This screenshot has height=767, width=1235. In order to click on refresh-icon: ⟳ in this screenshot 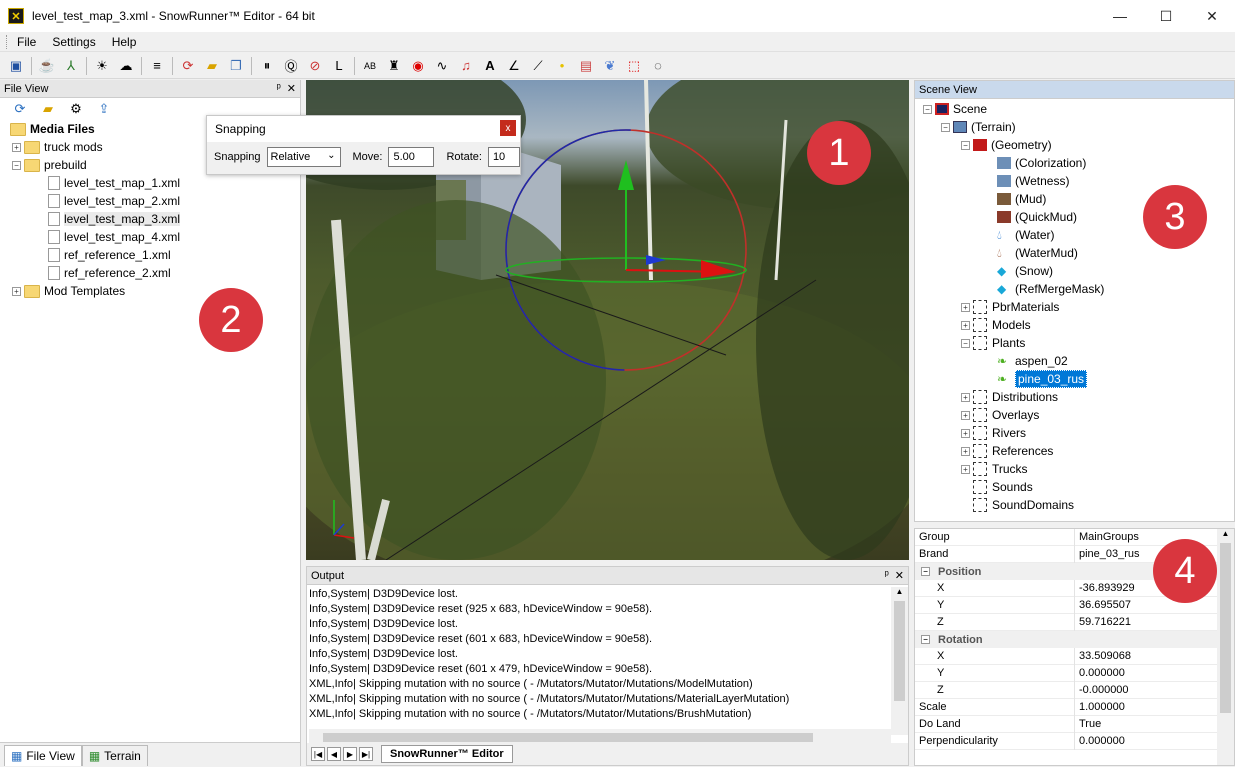, I will do `click(20, 109)`.